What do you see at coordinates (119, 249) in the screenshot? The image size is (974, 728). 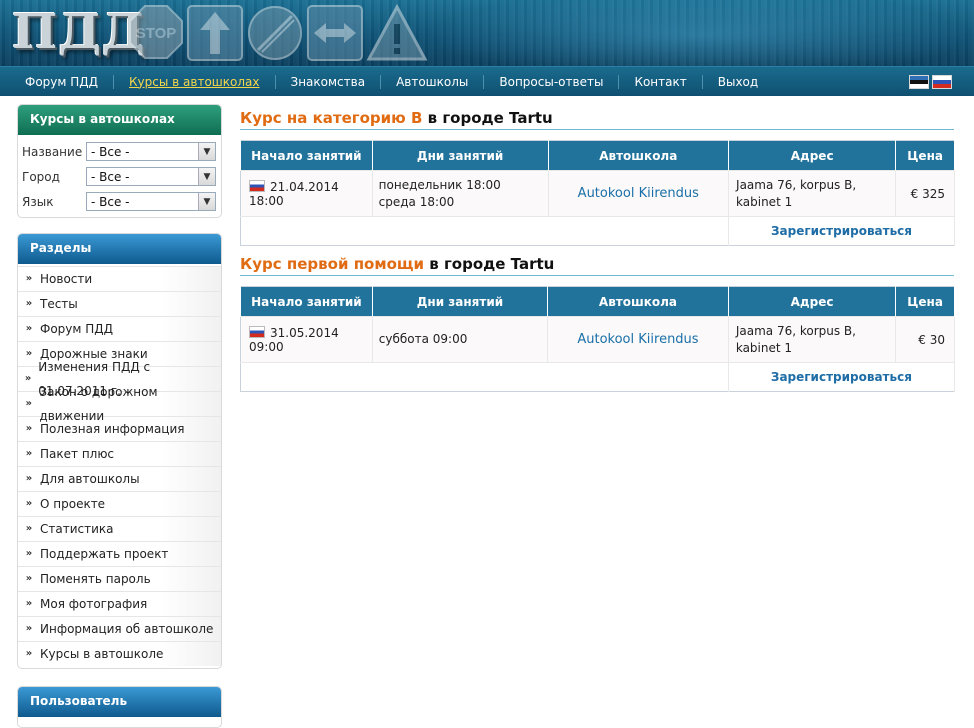 I see `sections-title: Разделы` at bounding box center [119, 249].